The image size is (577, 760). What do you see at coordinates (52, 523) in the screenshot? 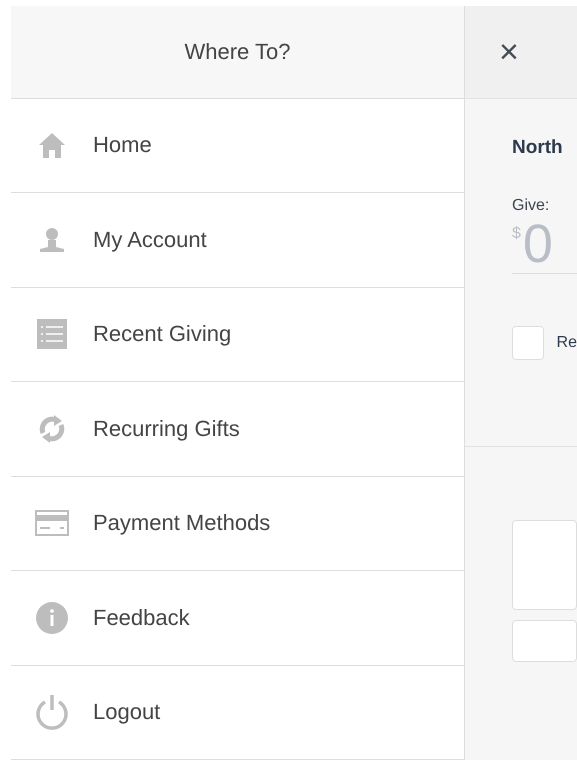
I see `credit-card-icon` at bounding box center [52, 523].